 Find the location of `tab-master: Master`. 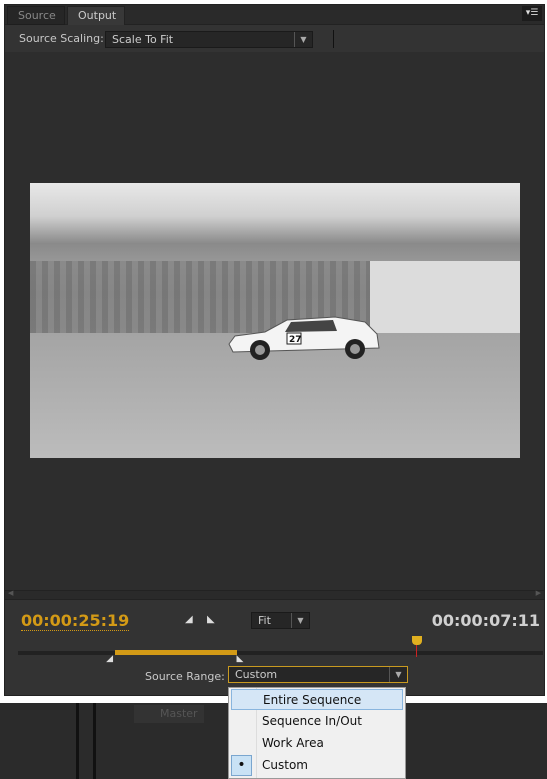

tab-master: Master is located at coordinates (169, 714).